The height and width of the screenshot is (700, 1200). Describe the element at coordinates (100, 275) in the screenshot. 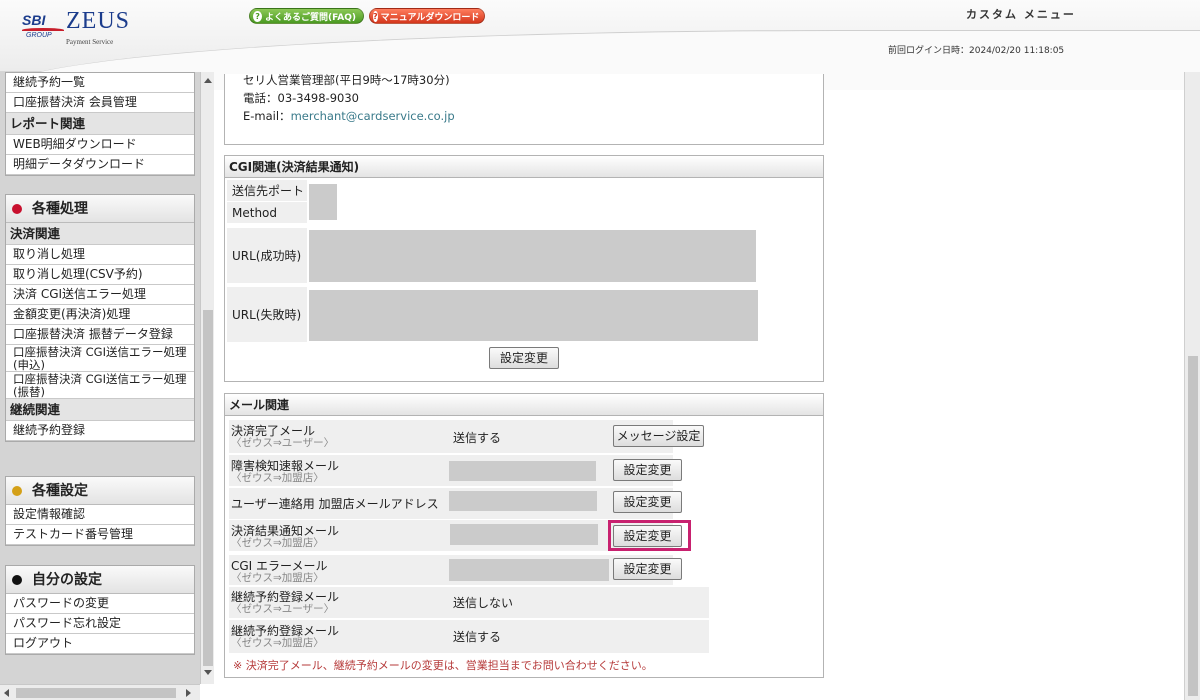

I see `sidebar-item-cancel-csv: 取り消し処理(CSV予約)` at that location.